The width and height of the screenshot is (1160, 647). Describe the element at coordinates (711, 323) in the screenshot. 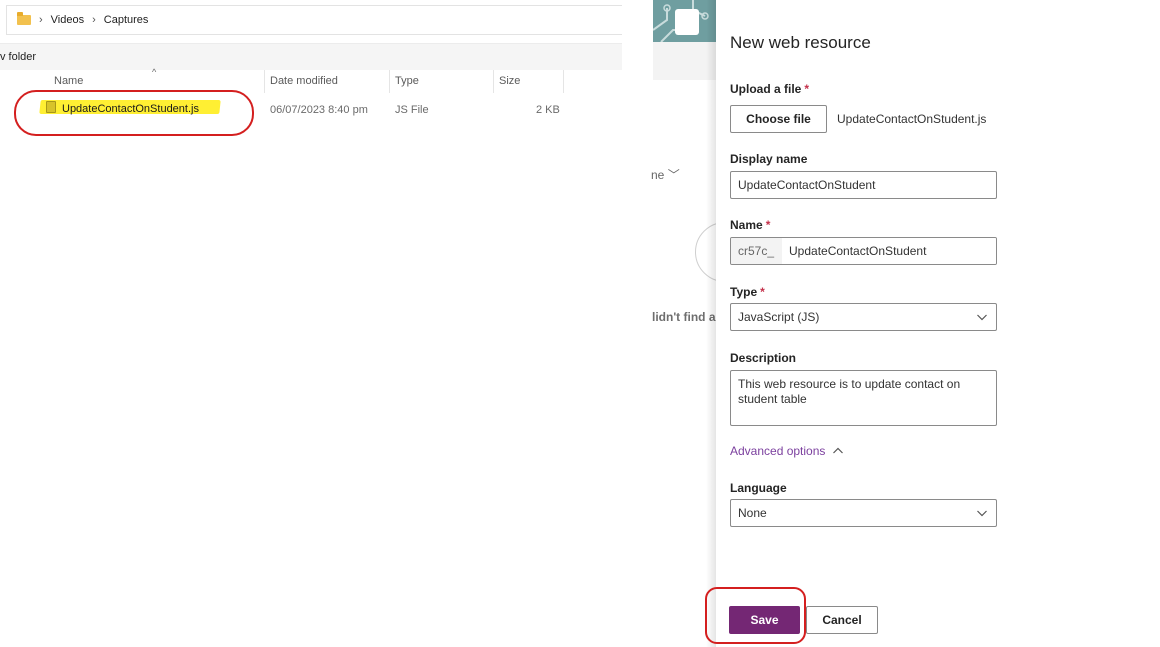

I see `panel-shadow` at that location.